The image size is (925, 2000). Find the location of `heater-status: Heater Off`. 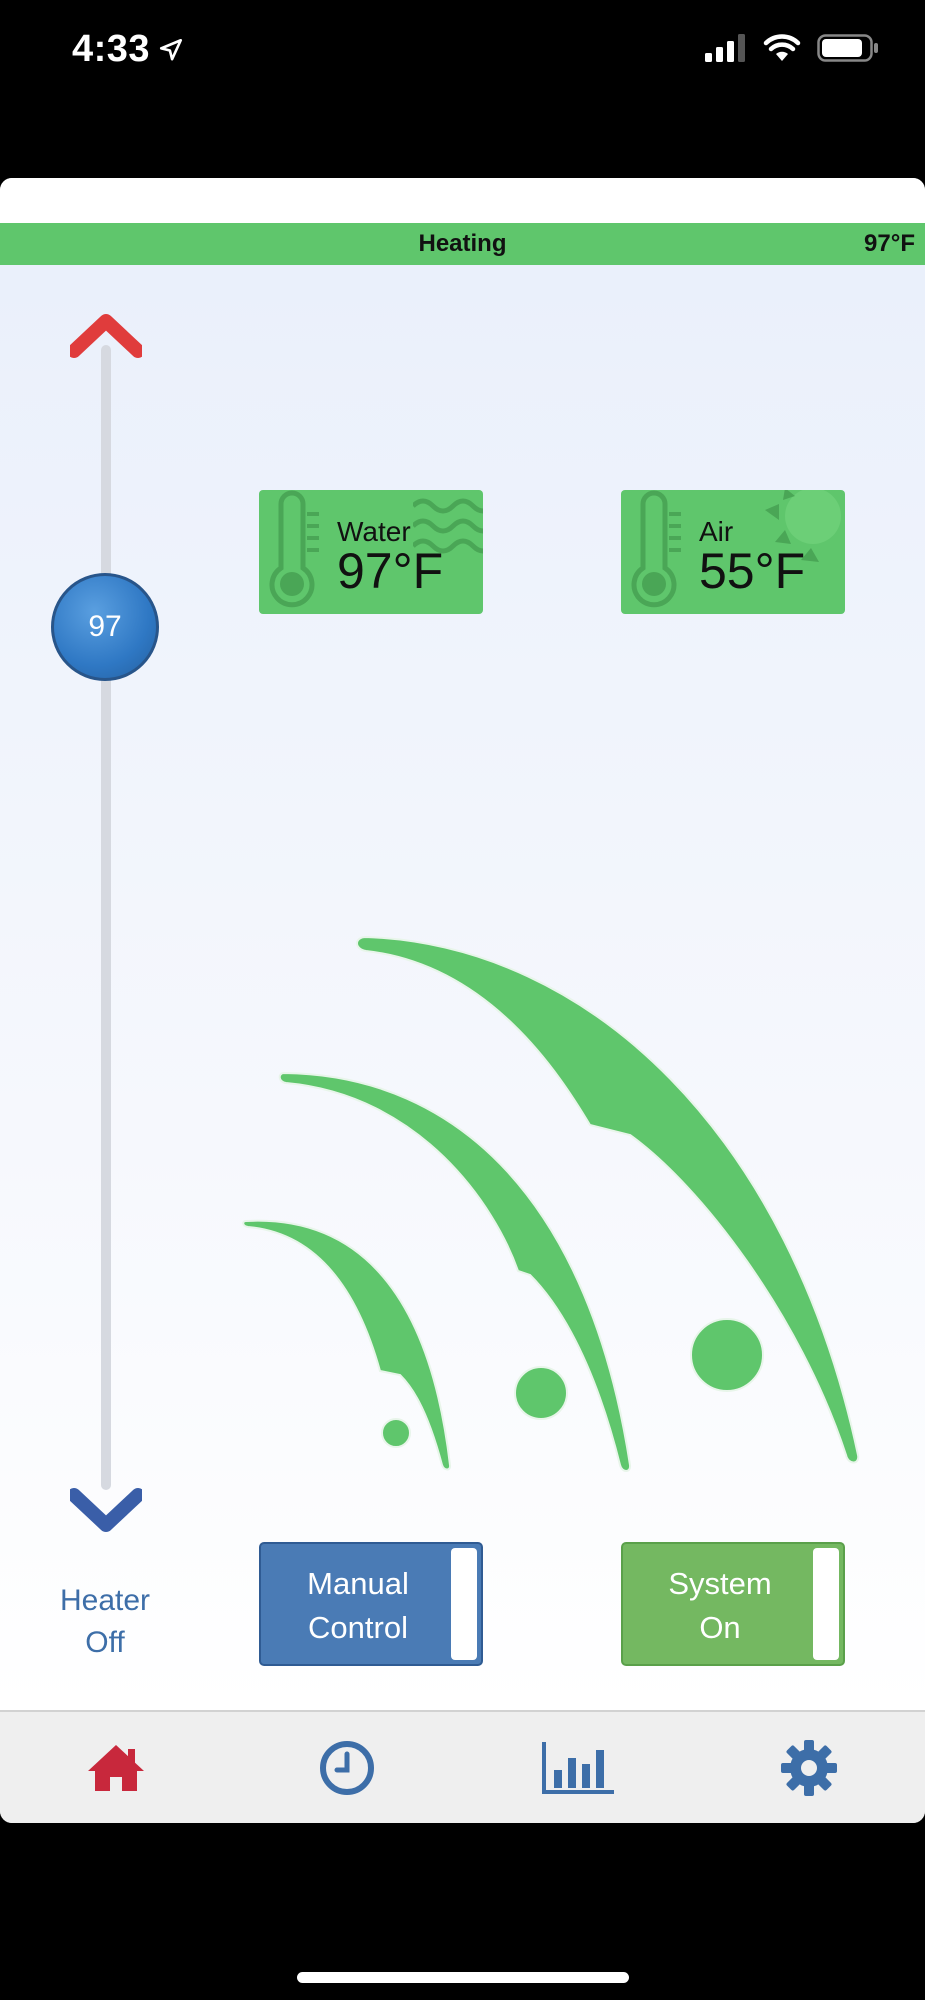

heater-status: Heater Off is located at coordinates (105, 1622).